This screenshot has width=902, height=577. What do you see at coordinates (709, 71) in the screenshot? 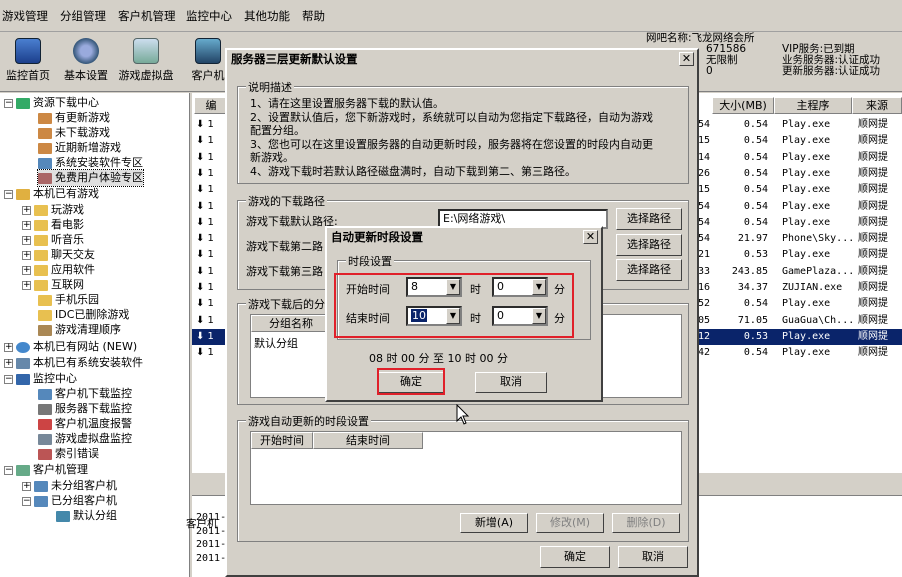
I see `info-zero: 0` at bounding box center [709, 71].